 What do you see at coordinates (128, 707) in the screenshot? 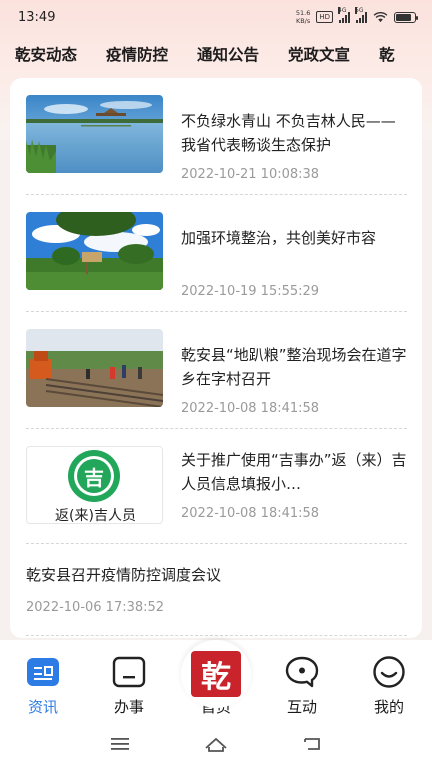
I see `nav-label: 办事` at bounding box center [128, 707].